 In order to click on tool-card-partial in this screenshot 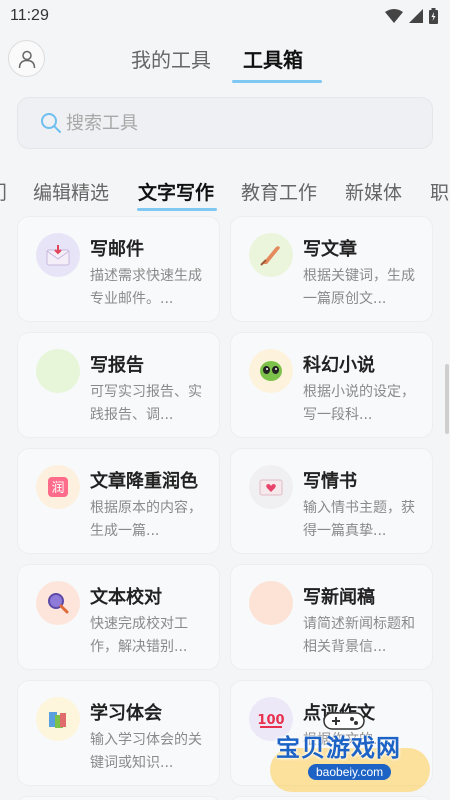, I will do `click(118, 798)`.